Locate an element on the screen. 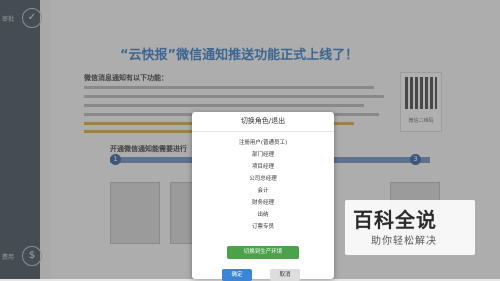 Image resolution: width=500 pixels, height=281 pixels. role-option: 财务经理 is located at coordinates (263, 202).